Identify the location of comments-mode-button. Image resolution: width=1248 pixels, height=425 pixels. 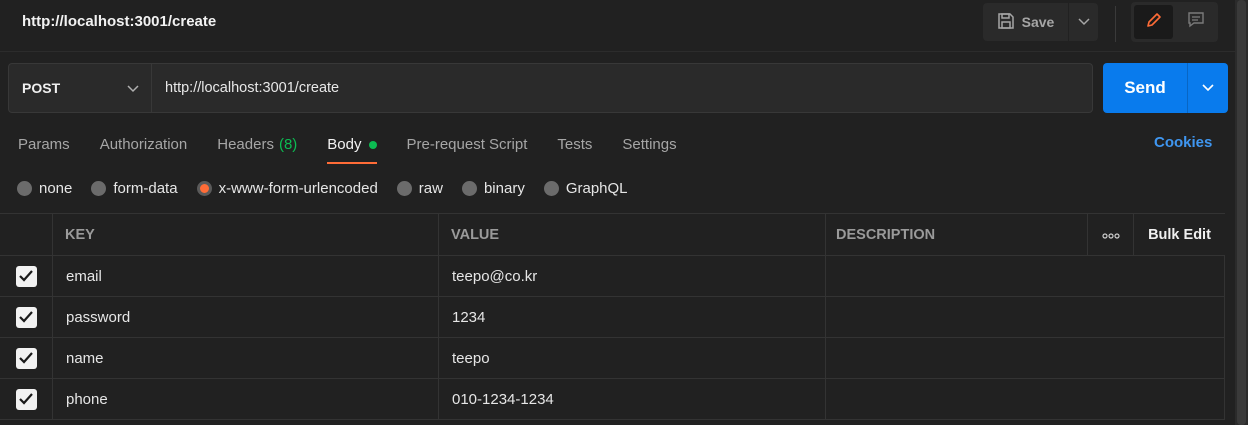
(1195, 22).